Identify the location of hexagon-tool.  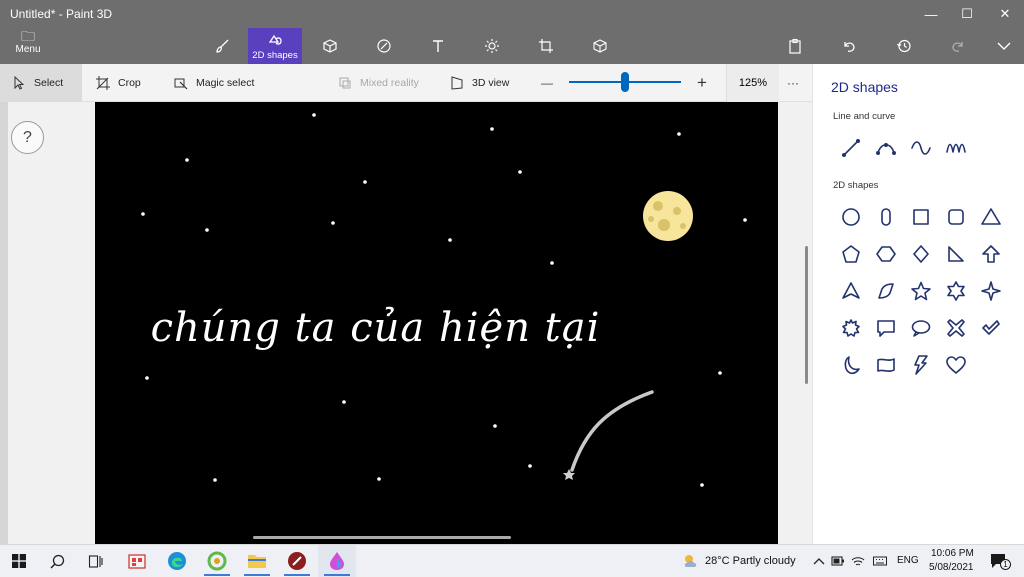
(885, 253).